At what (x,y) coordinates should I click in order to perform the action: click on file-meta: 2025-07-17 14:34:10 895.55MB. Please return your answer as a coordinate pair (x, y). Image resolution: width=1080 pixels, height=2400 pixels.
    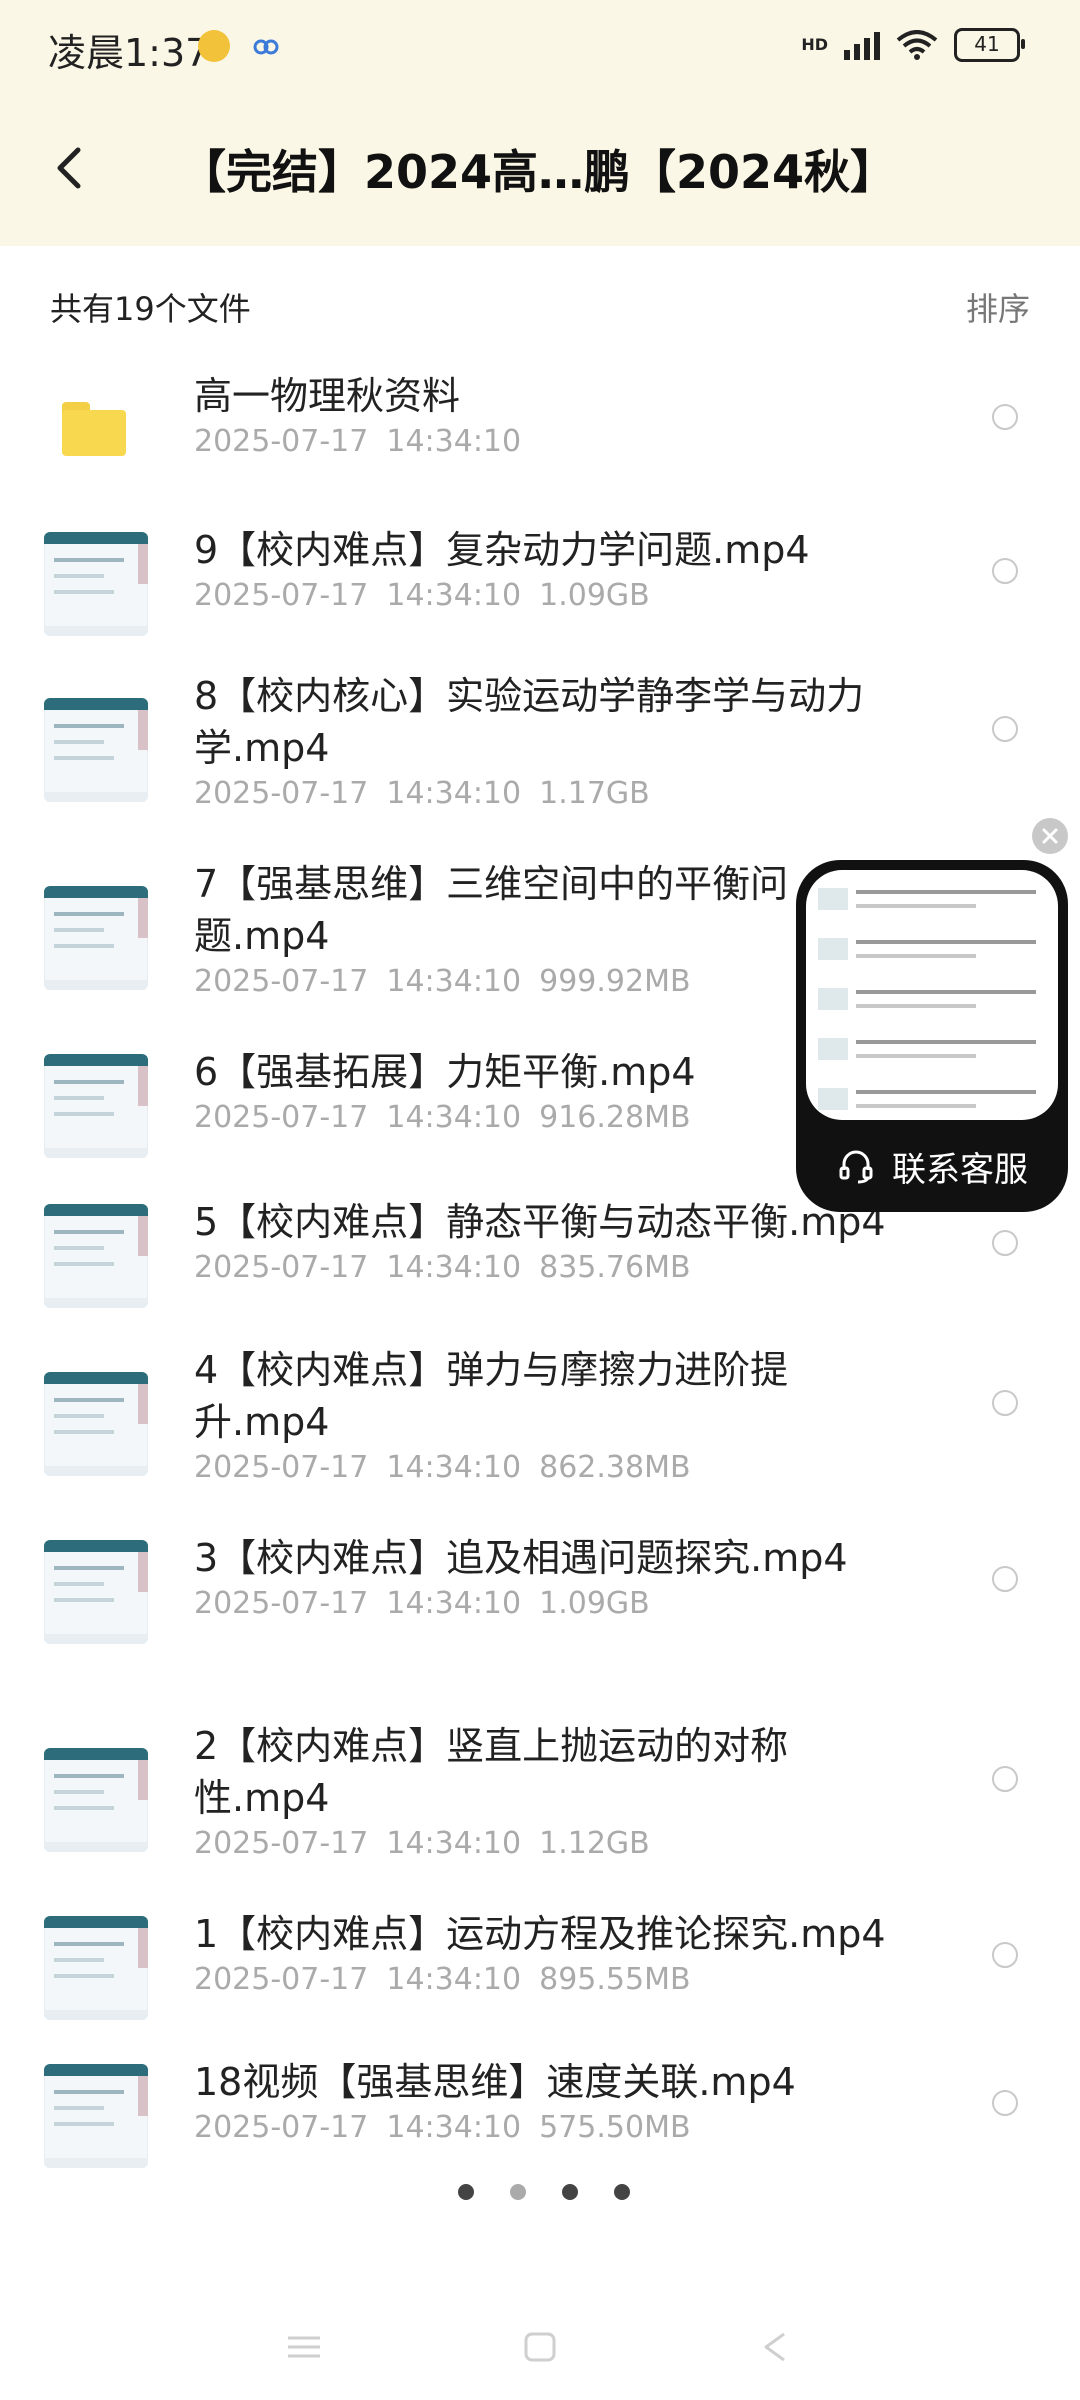
    Looking at the image, I should click on (451, 1979).